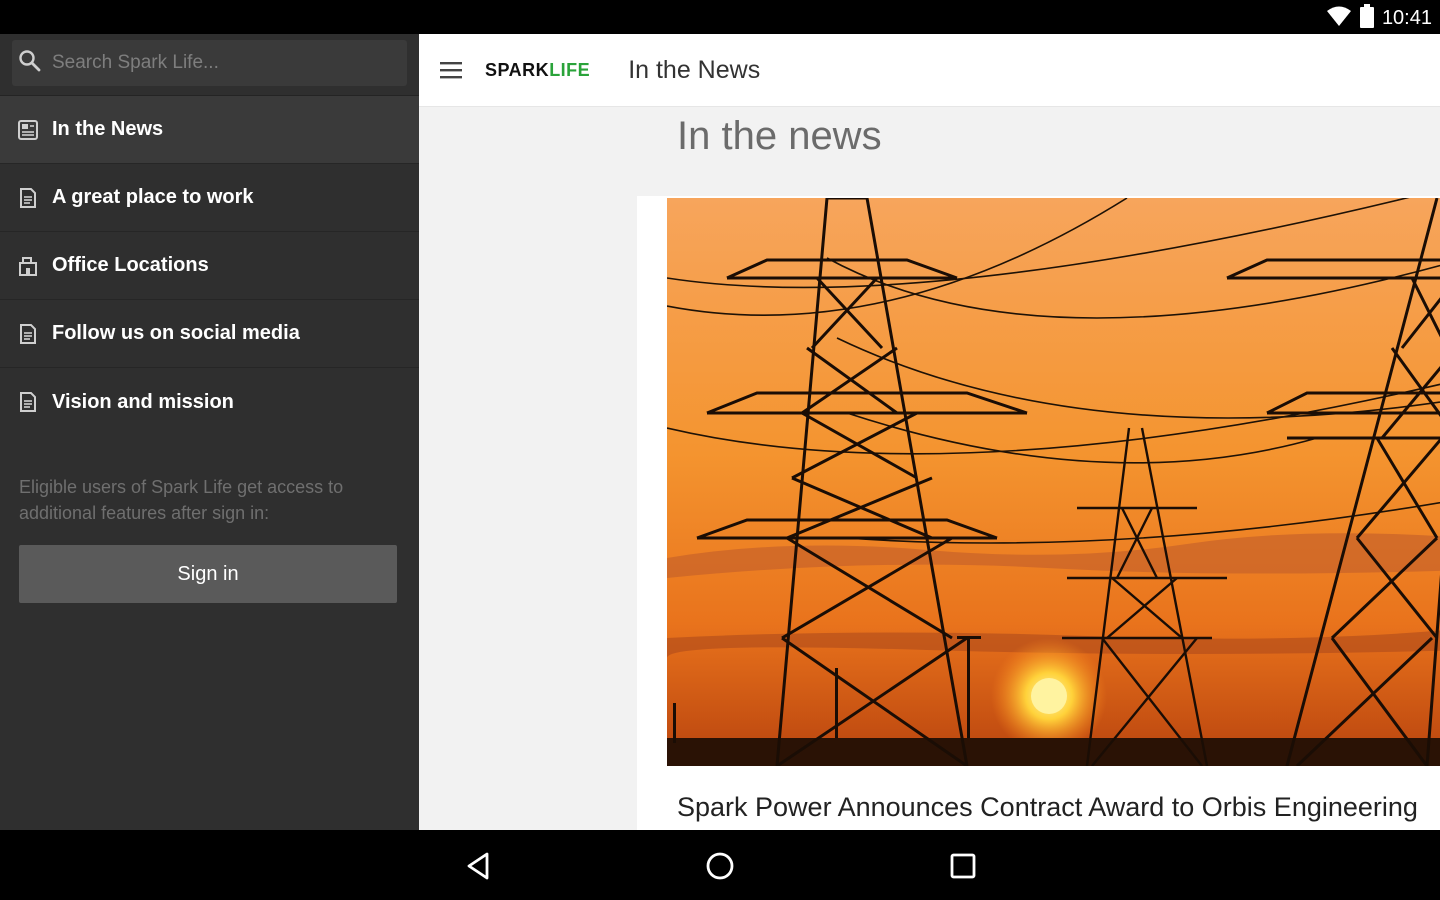  Describe the element at coordinates (720, 17) in the screenshot. I see `status-bar: 10:41` at that location.